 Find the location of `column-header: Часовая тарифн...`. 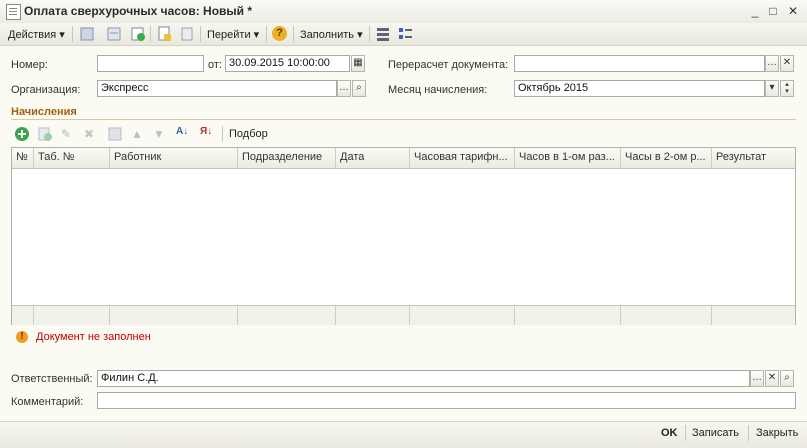

column-header: Часовая тарифн... is located at coordinates (462, 158).